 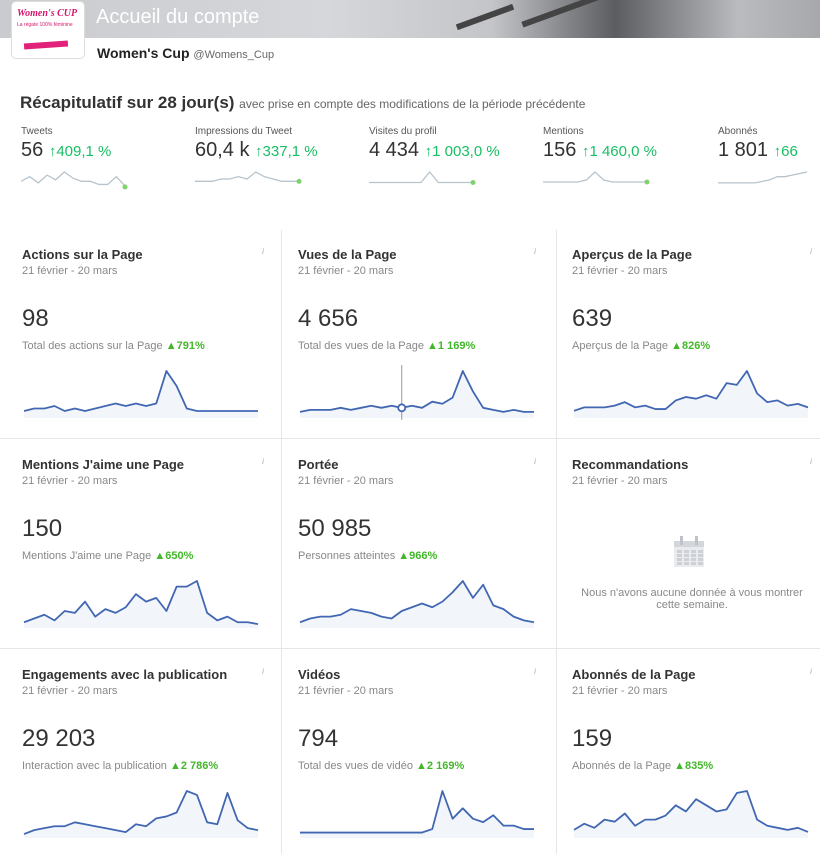 What do you see at coordinates (694, 766) in the screenshot?
I see `card-change: ▲835%` at bounding box center [694, 766].